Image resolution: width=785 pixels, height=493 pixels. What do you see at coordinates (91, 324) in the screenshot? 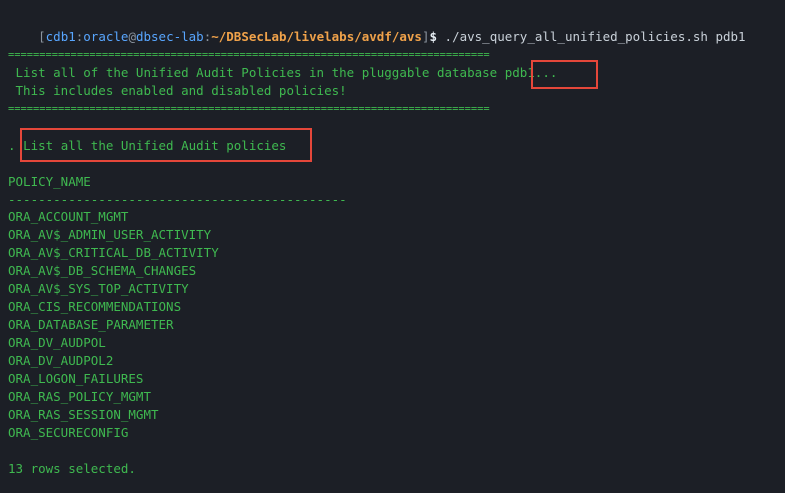
I see `table-row: ORA_DATABASE_PARAMETER` at bounding box center [91, 324].